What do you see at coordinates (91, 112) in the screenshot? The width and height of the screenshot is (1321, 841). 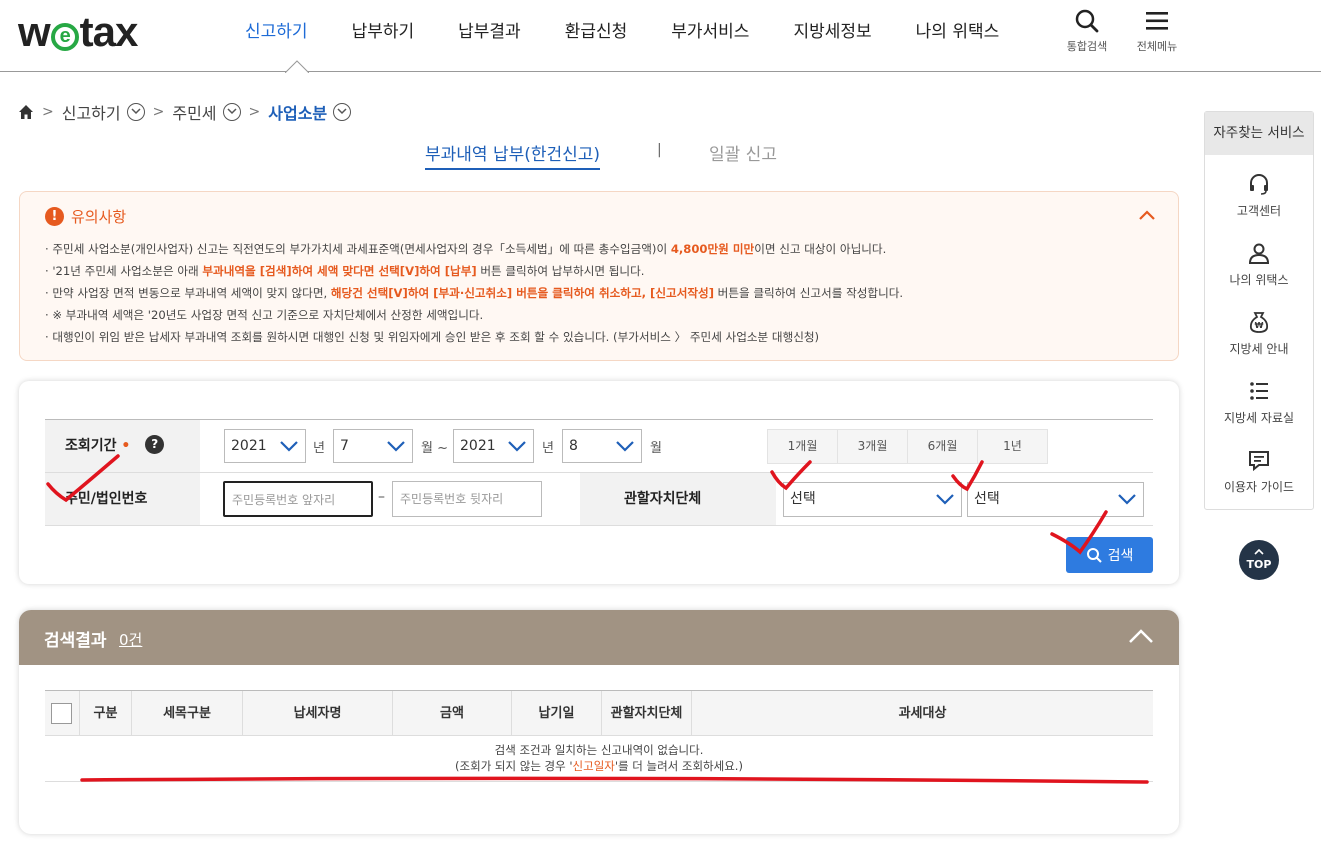 I see `breadcrumb-item-report: 신고하기` at bounding box center [91, 112].